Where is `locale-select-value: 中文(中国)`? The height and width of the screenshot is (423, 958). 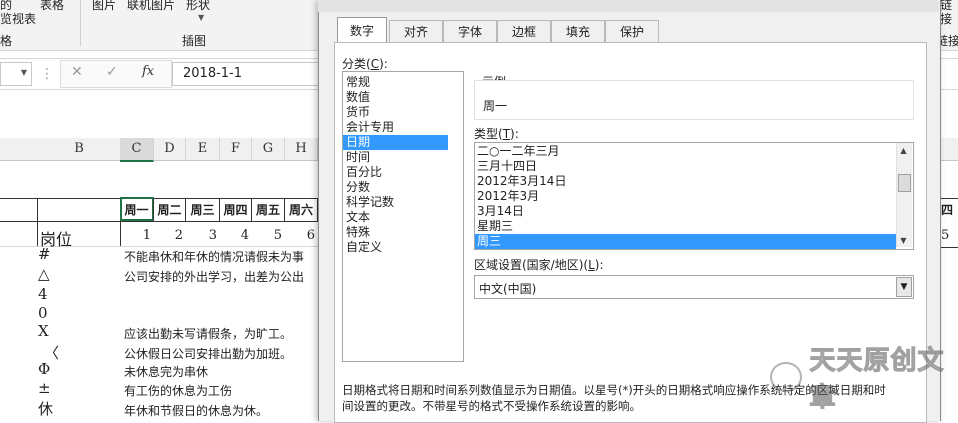 locale-select-value: 中文(中国) is located at coordinates (507, 288).